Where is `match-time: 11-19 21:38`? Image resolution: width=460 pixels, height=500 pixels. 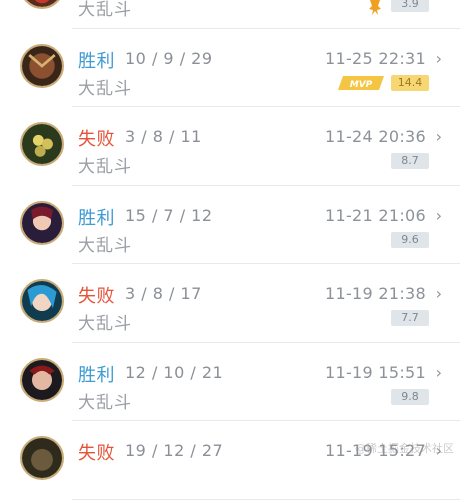 match-time: 11-19 21:38 is located at coordinates (375, 293).